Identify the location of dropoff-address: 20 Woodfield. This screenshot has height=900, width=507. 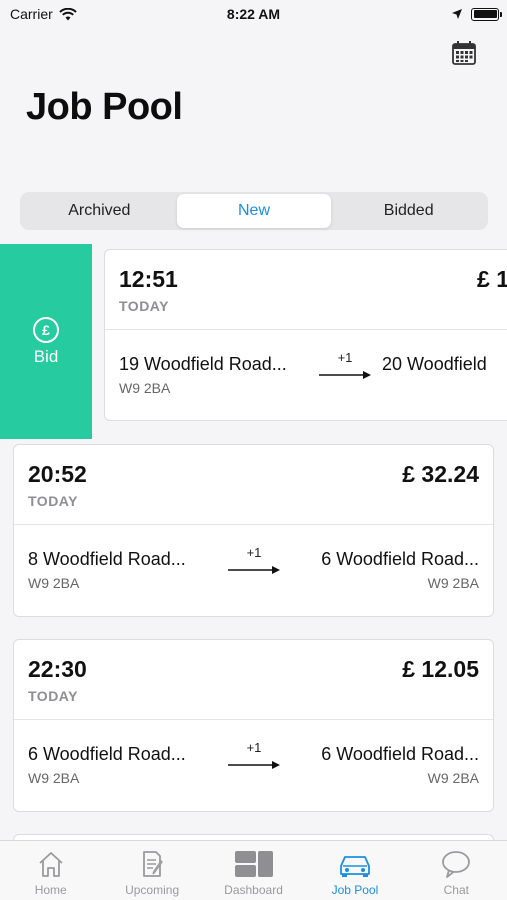
(434, 364).